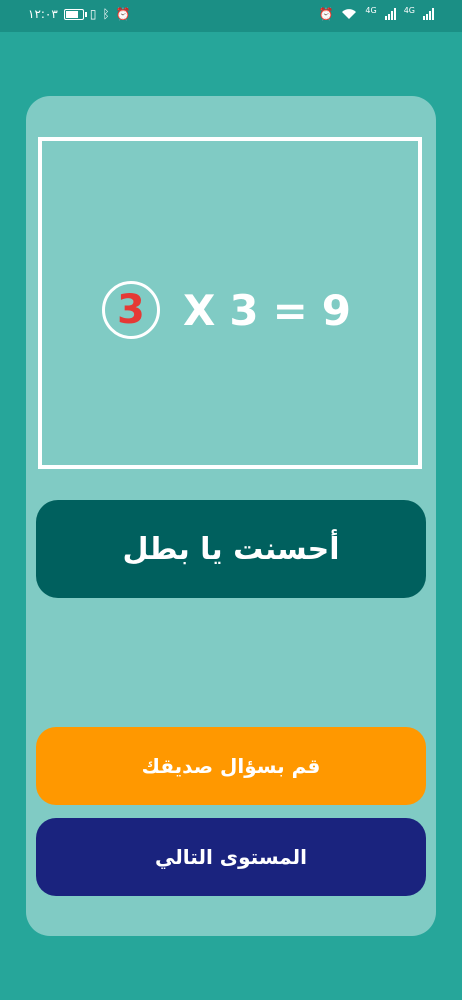  I want to click on ask-friend-label: قم بسؤال صديقك, so click(231, 766).